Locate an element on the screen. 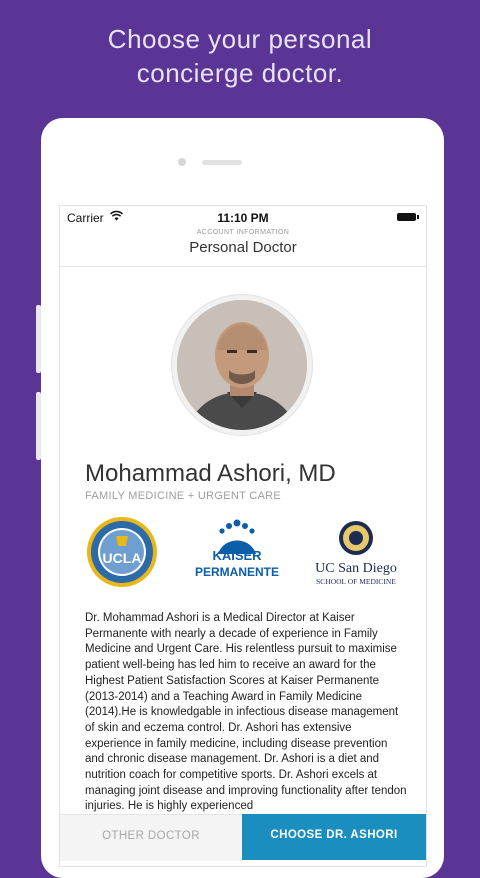 The width and height of the screenshot is (480, 878). ucsd-text: UC San Diego is located at coordinates (356, 568).